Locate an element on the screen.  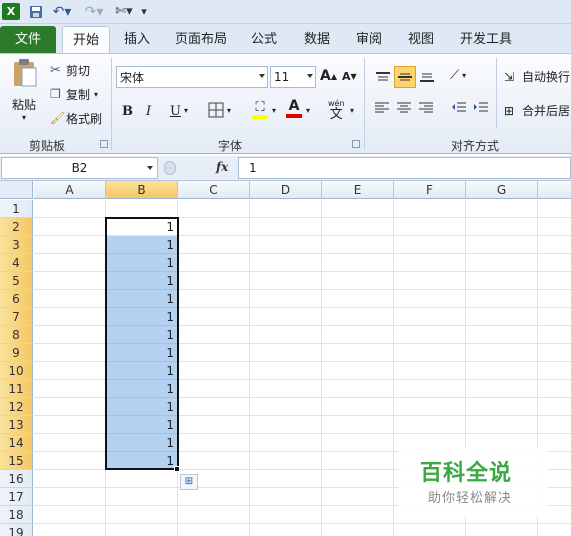
copy-icon: ❐ is located at coordinates (55, 94).